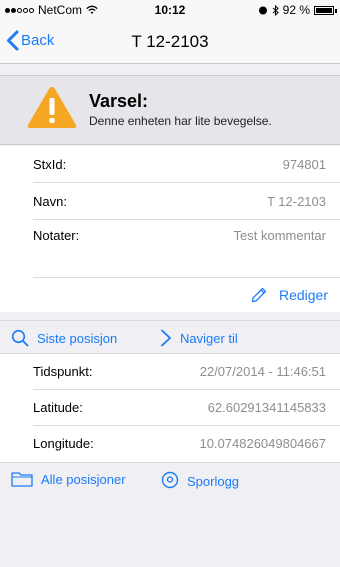  Describe the element at coordinates (50, 201) in the screenshot. I see `field-label: Navn:` at that location.